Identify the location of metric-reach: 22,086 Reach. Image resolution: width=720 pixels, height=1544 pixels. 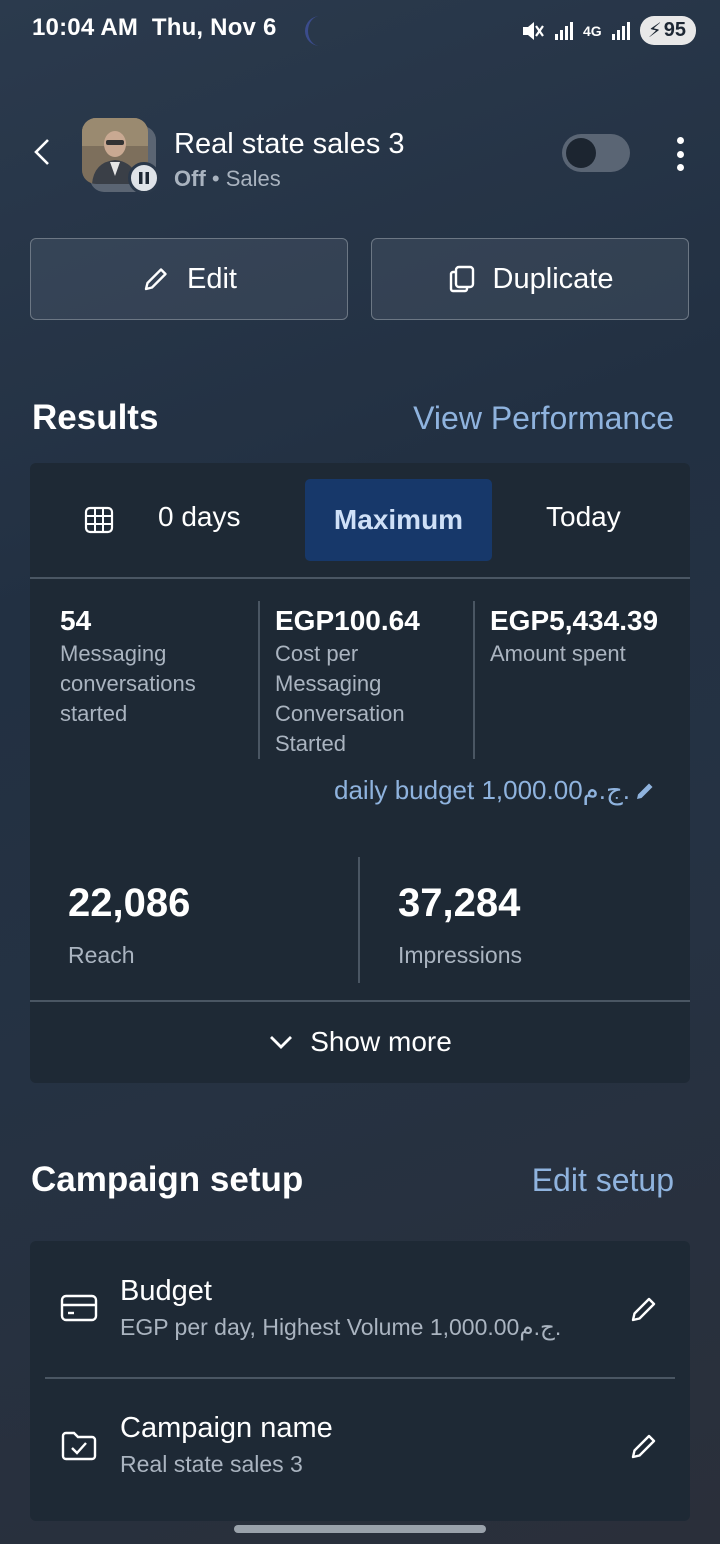
(129, 925).